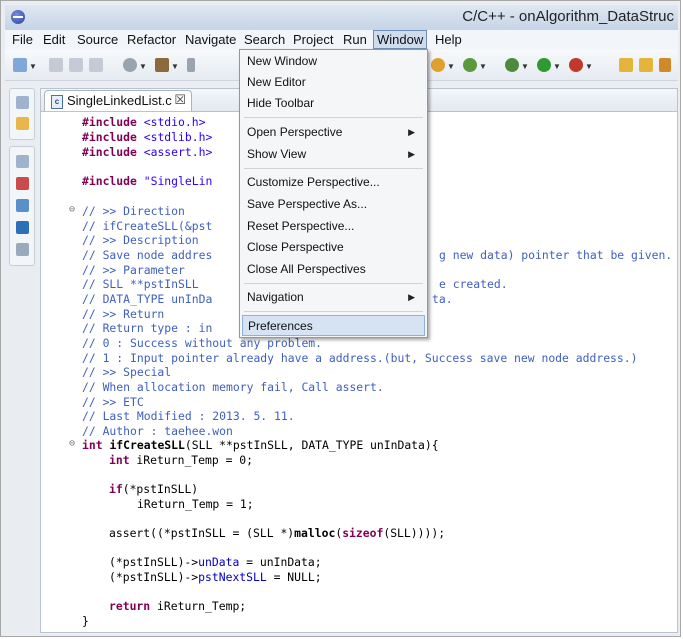  I want to click on menu-window: Window, so click(400, 39).